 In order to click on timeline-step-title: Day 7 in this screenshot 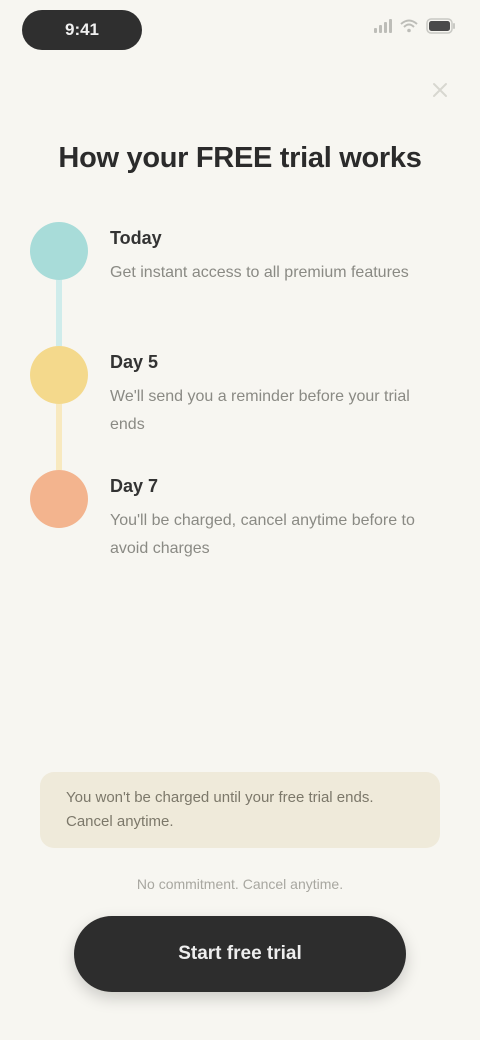, I will do `click(134, 486)`.